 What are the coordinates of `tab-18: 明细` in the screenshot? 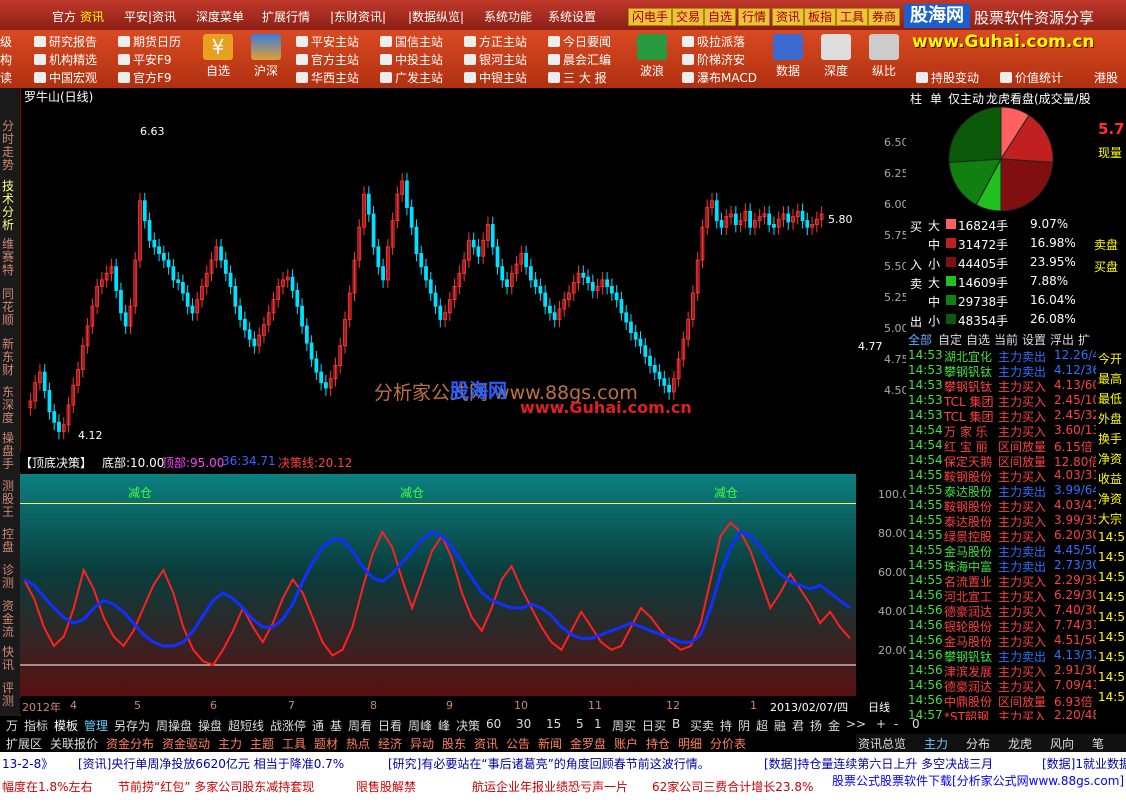 It's located at (690, 743).